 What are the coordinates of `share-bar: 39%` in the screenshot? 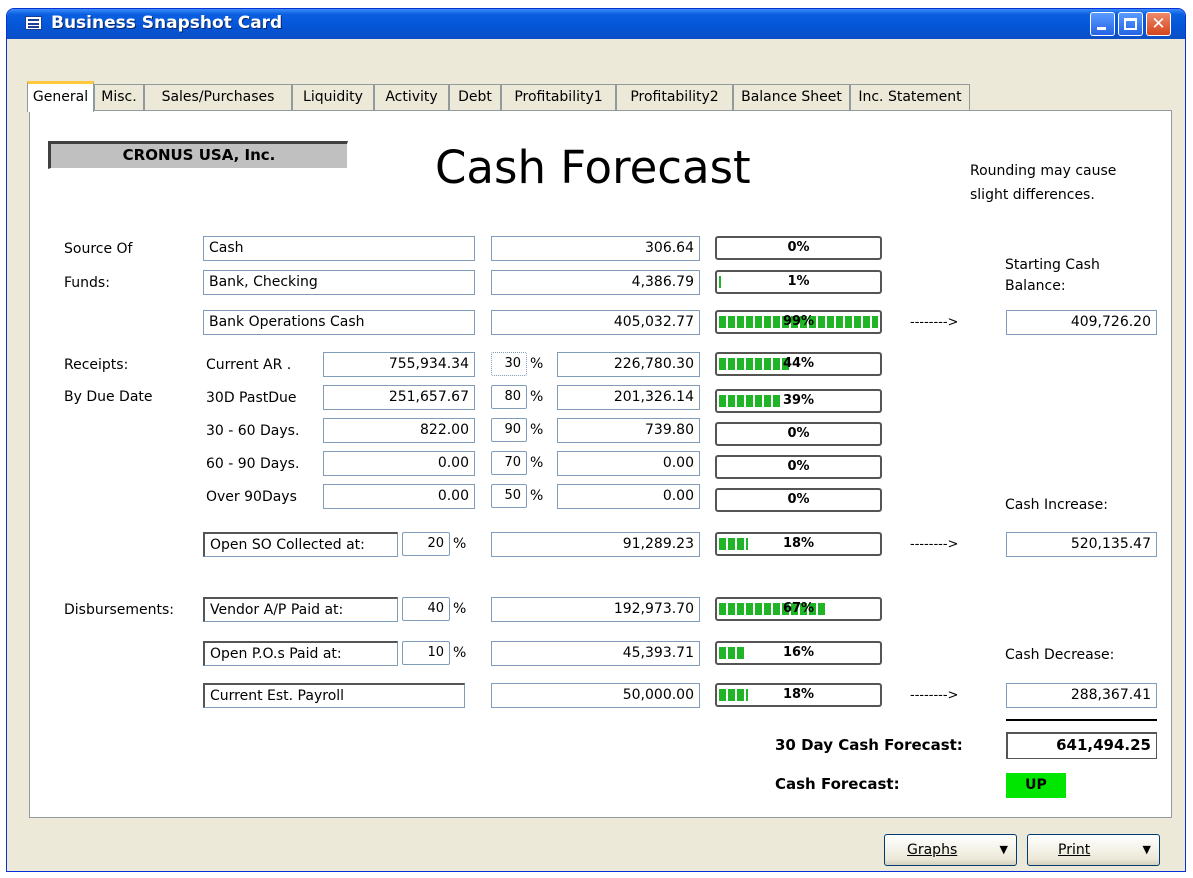 It's located at (798, 401).